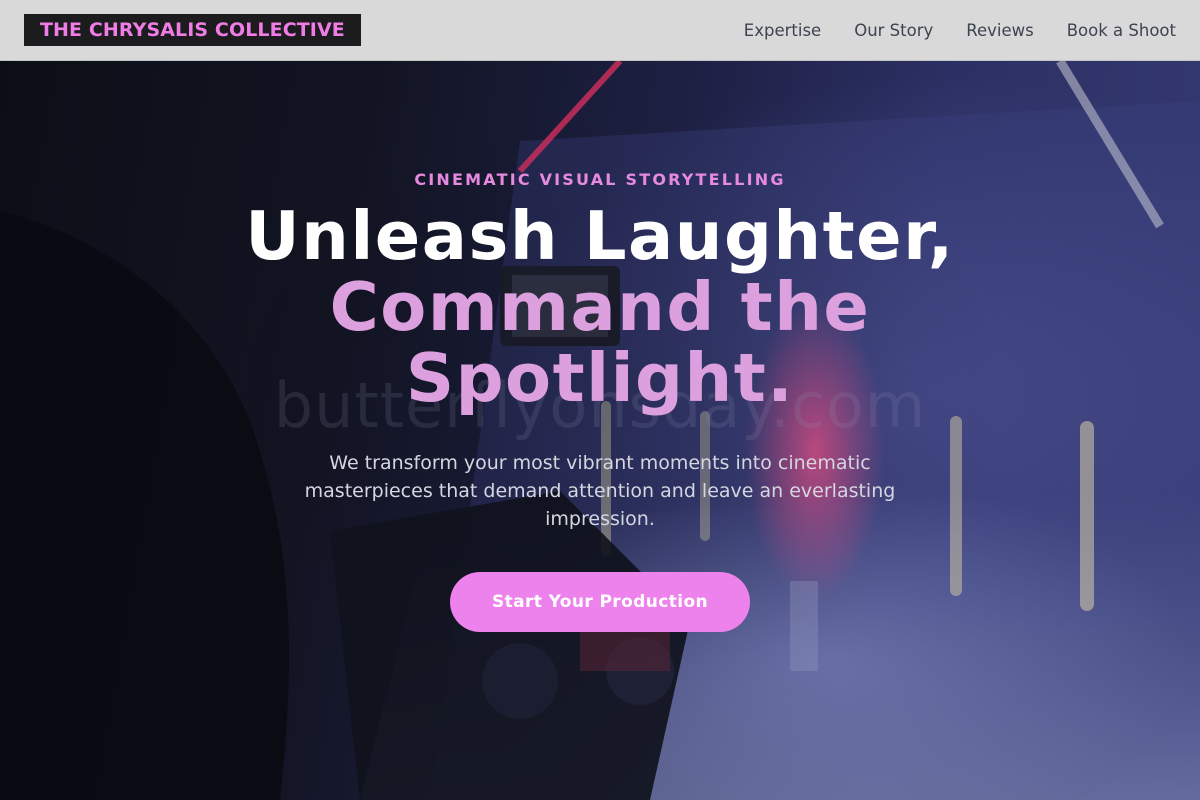  Describe the element at coordinates (960, 30) in the screenshot. I see `main-nav: Expertise Our Story Reviews Book a Shoot` at that location.